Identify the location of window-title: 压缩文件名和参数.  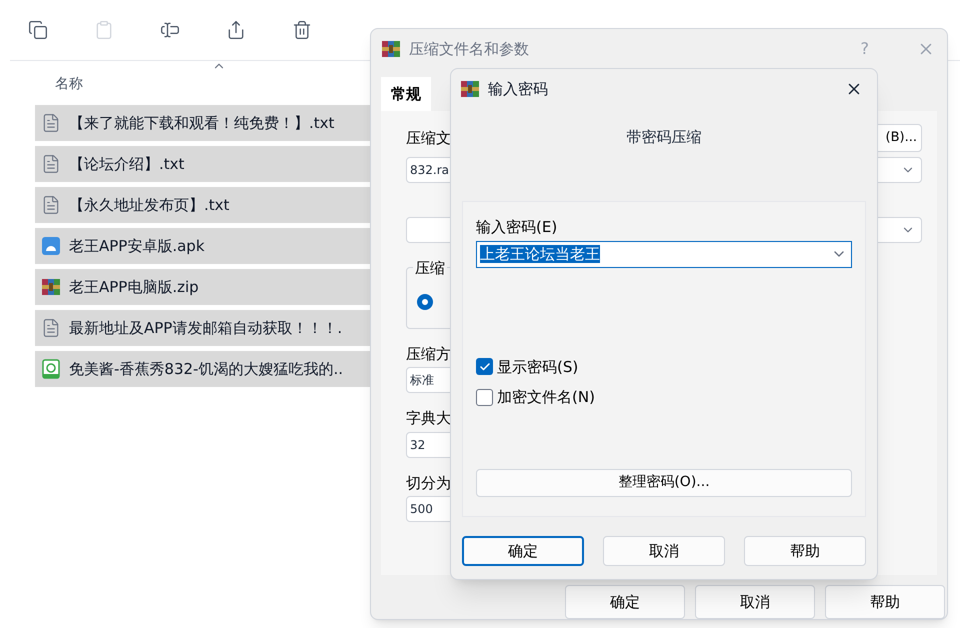
(469, 49).